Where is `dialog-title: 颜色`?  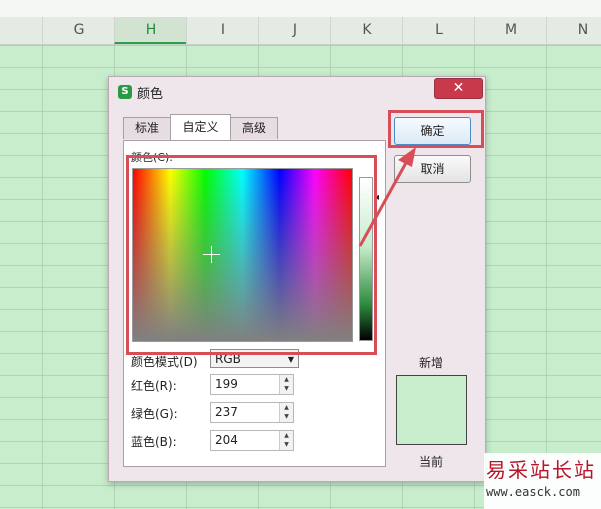 dialog-title: 颜色 is located at coordinates (150, 94).